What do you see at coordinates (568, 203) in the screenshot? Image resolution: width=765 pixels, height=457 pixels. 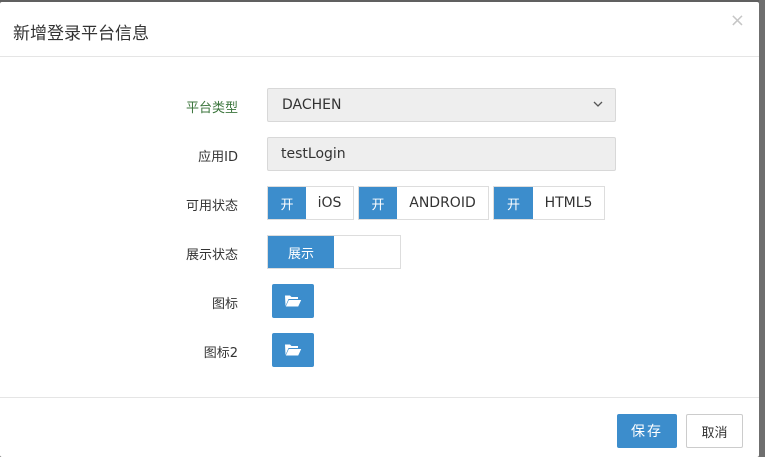 I see `toggle-html5-label: HTML5` at bounding box center [568, 203].